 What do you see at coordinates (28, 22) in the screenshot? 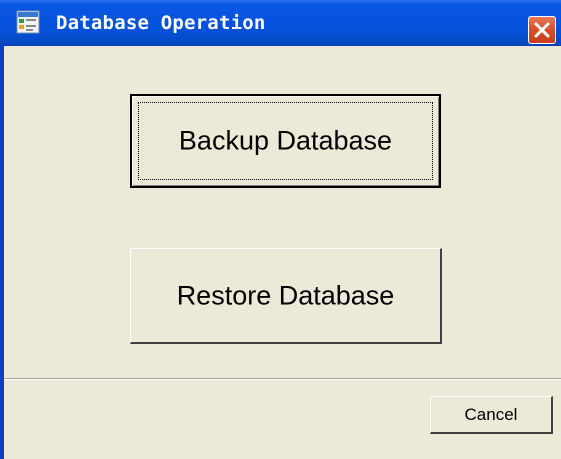
I see `app-icon` at bounding box center [28, 22].